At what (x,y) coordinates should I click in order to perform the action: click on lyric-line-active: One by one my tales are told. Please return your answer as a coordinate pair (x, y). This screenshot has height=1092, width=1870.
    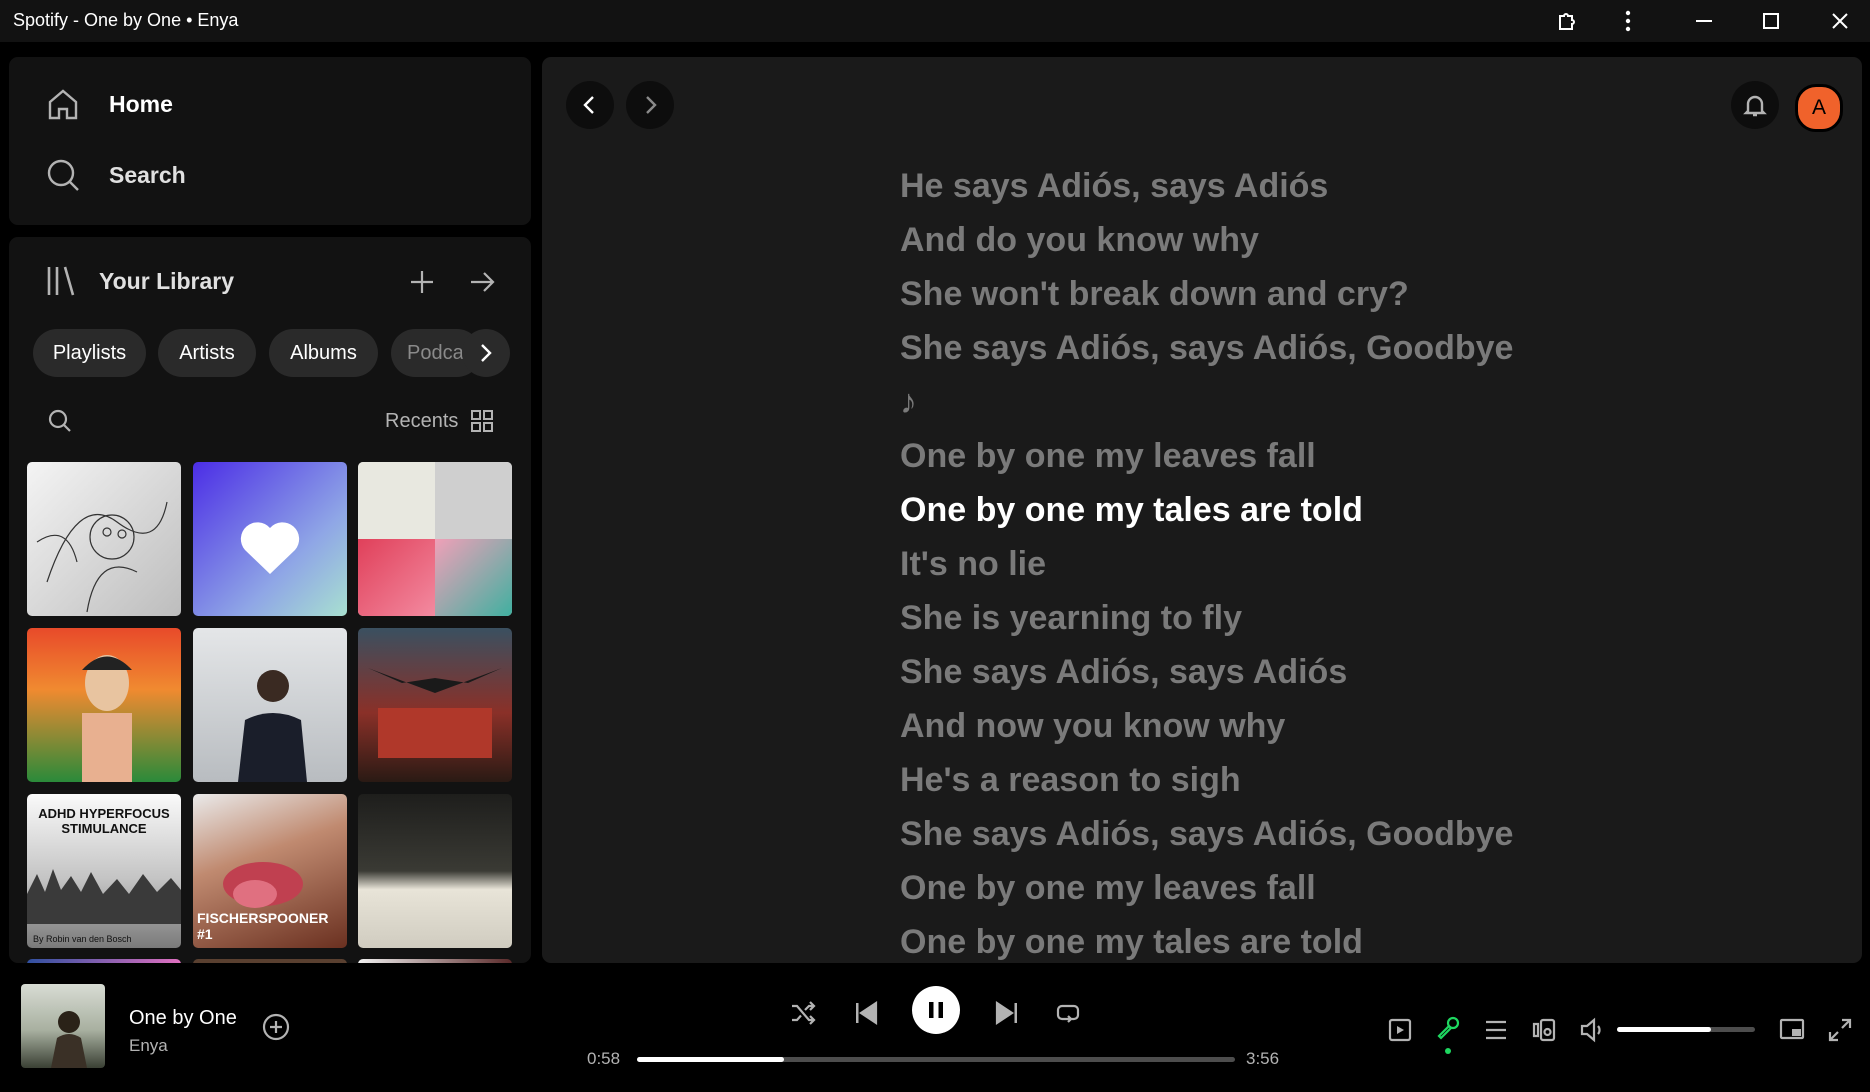
    Looking at the image, I should click on (1350, 510).